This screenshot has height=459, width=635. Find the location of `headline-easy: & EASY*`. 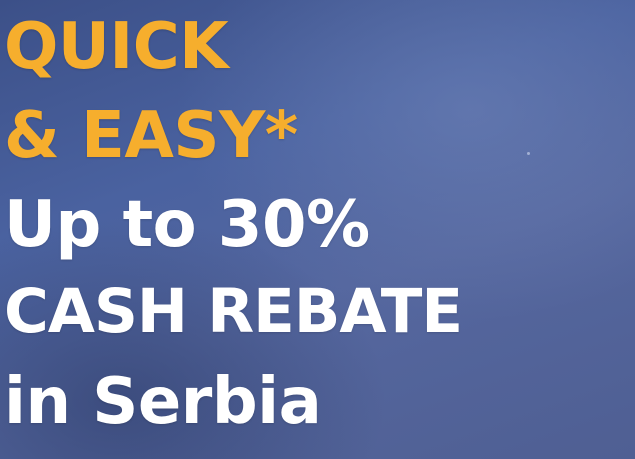

headline-easy: & EASY* is located at coordinates (151, 136).